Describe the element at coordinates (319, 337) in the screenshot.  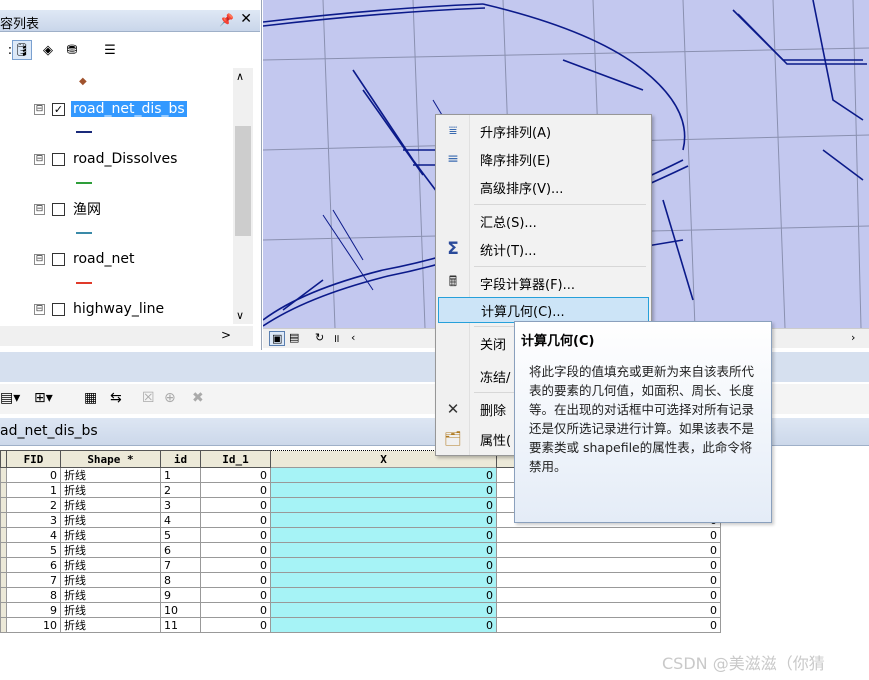
I see `refresh-icon: ↻` at that location.